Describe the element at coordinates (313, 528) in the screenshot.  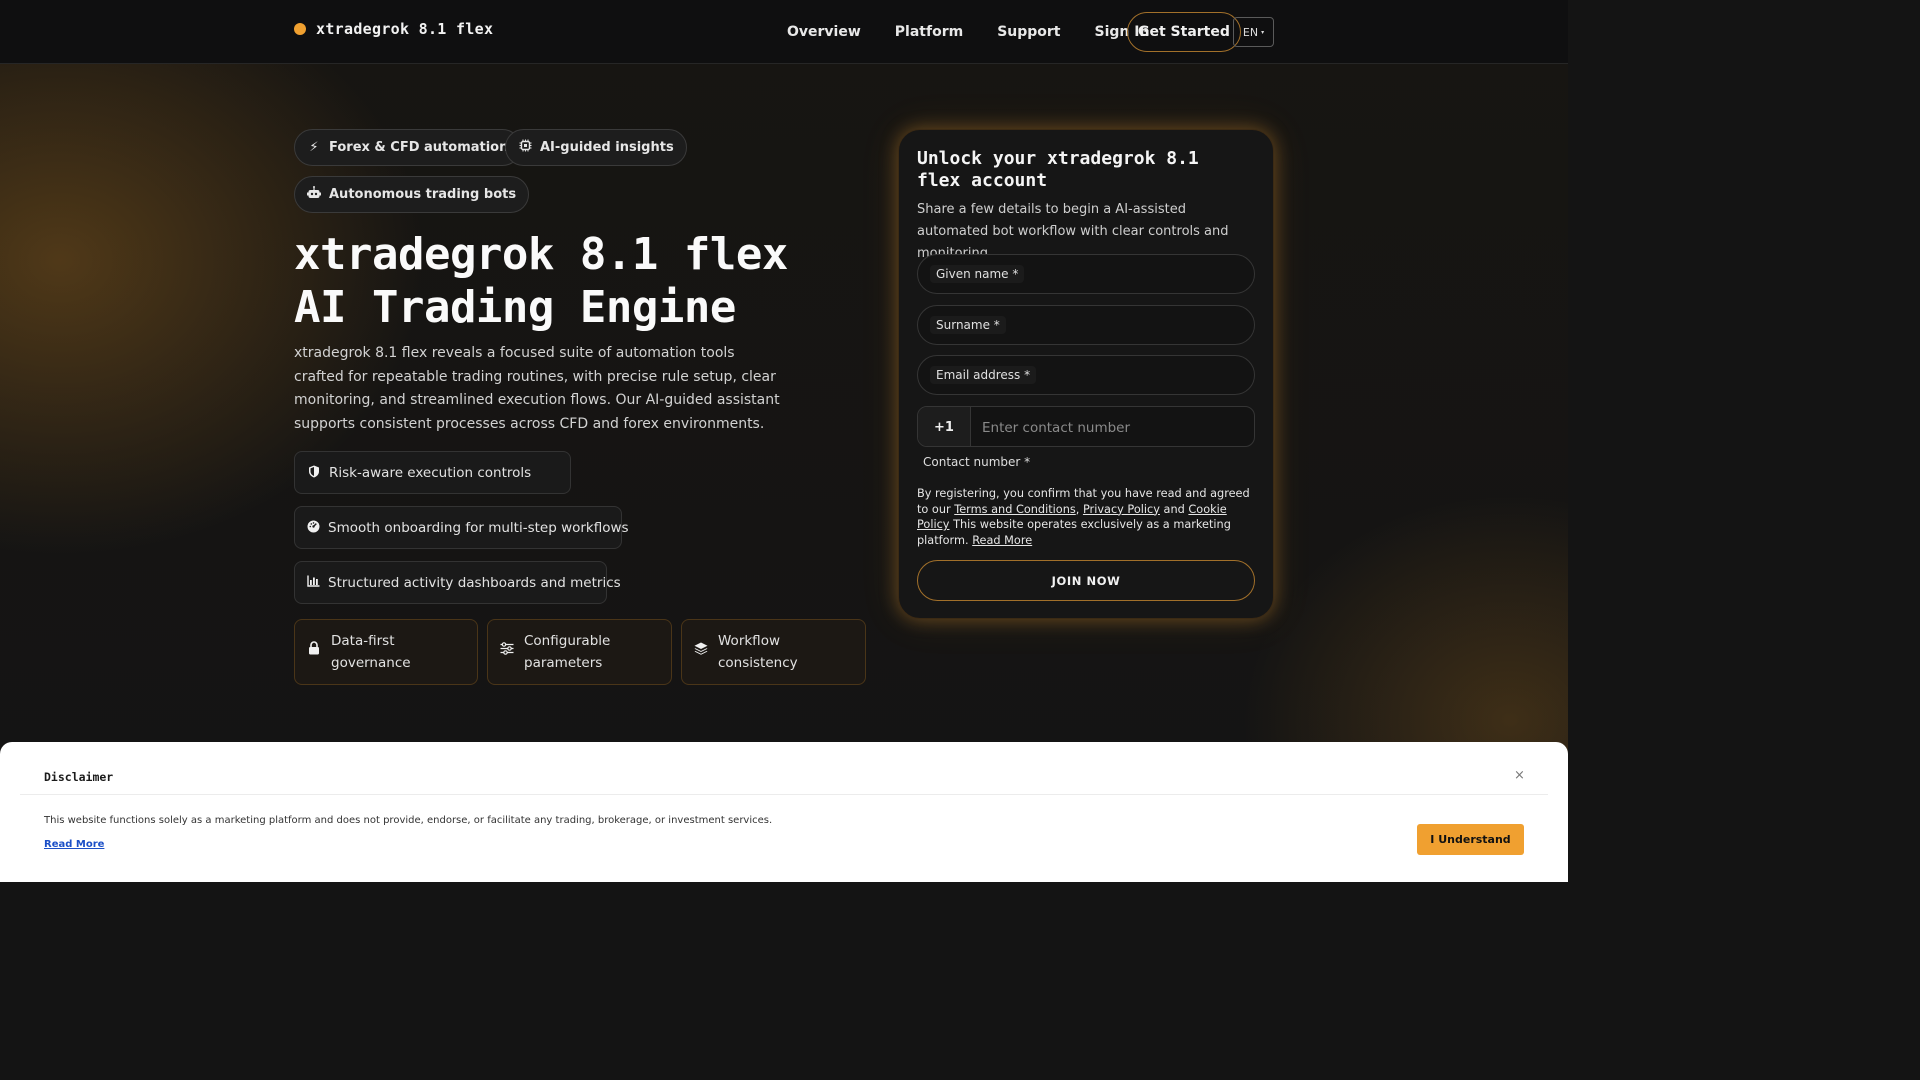
I see `gauge-icon` at that location.